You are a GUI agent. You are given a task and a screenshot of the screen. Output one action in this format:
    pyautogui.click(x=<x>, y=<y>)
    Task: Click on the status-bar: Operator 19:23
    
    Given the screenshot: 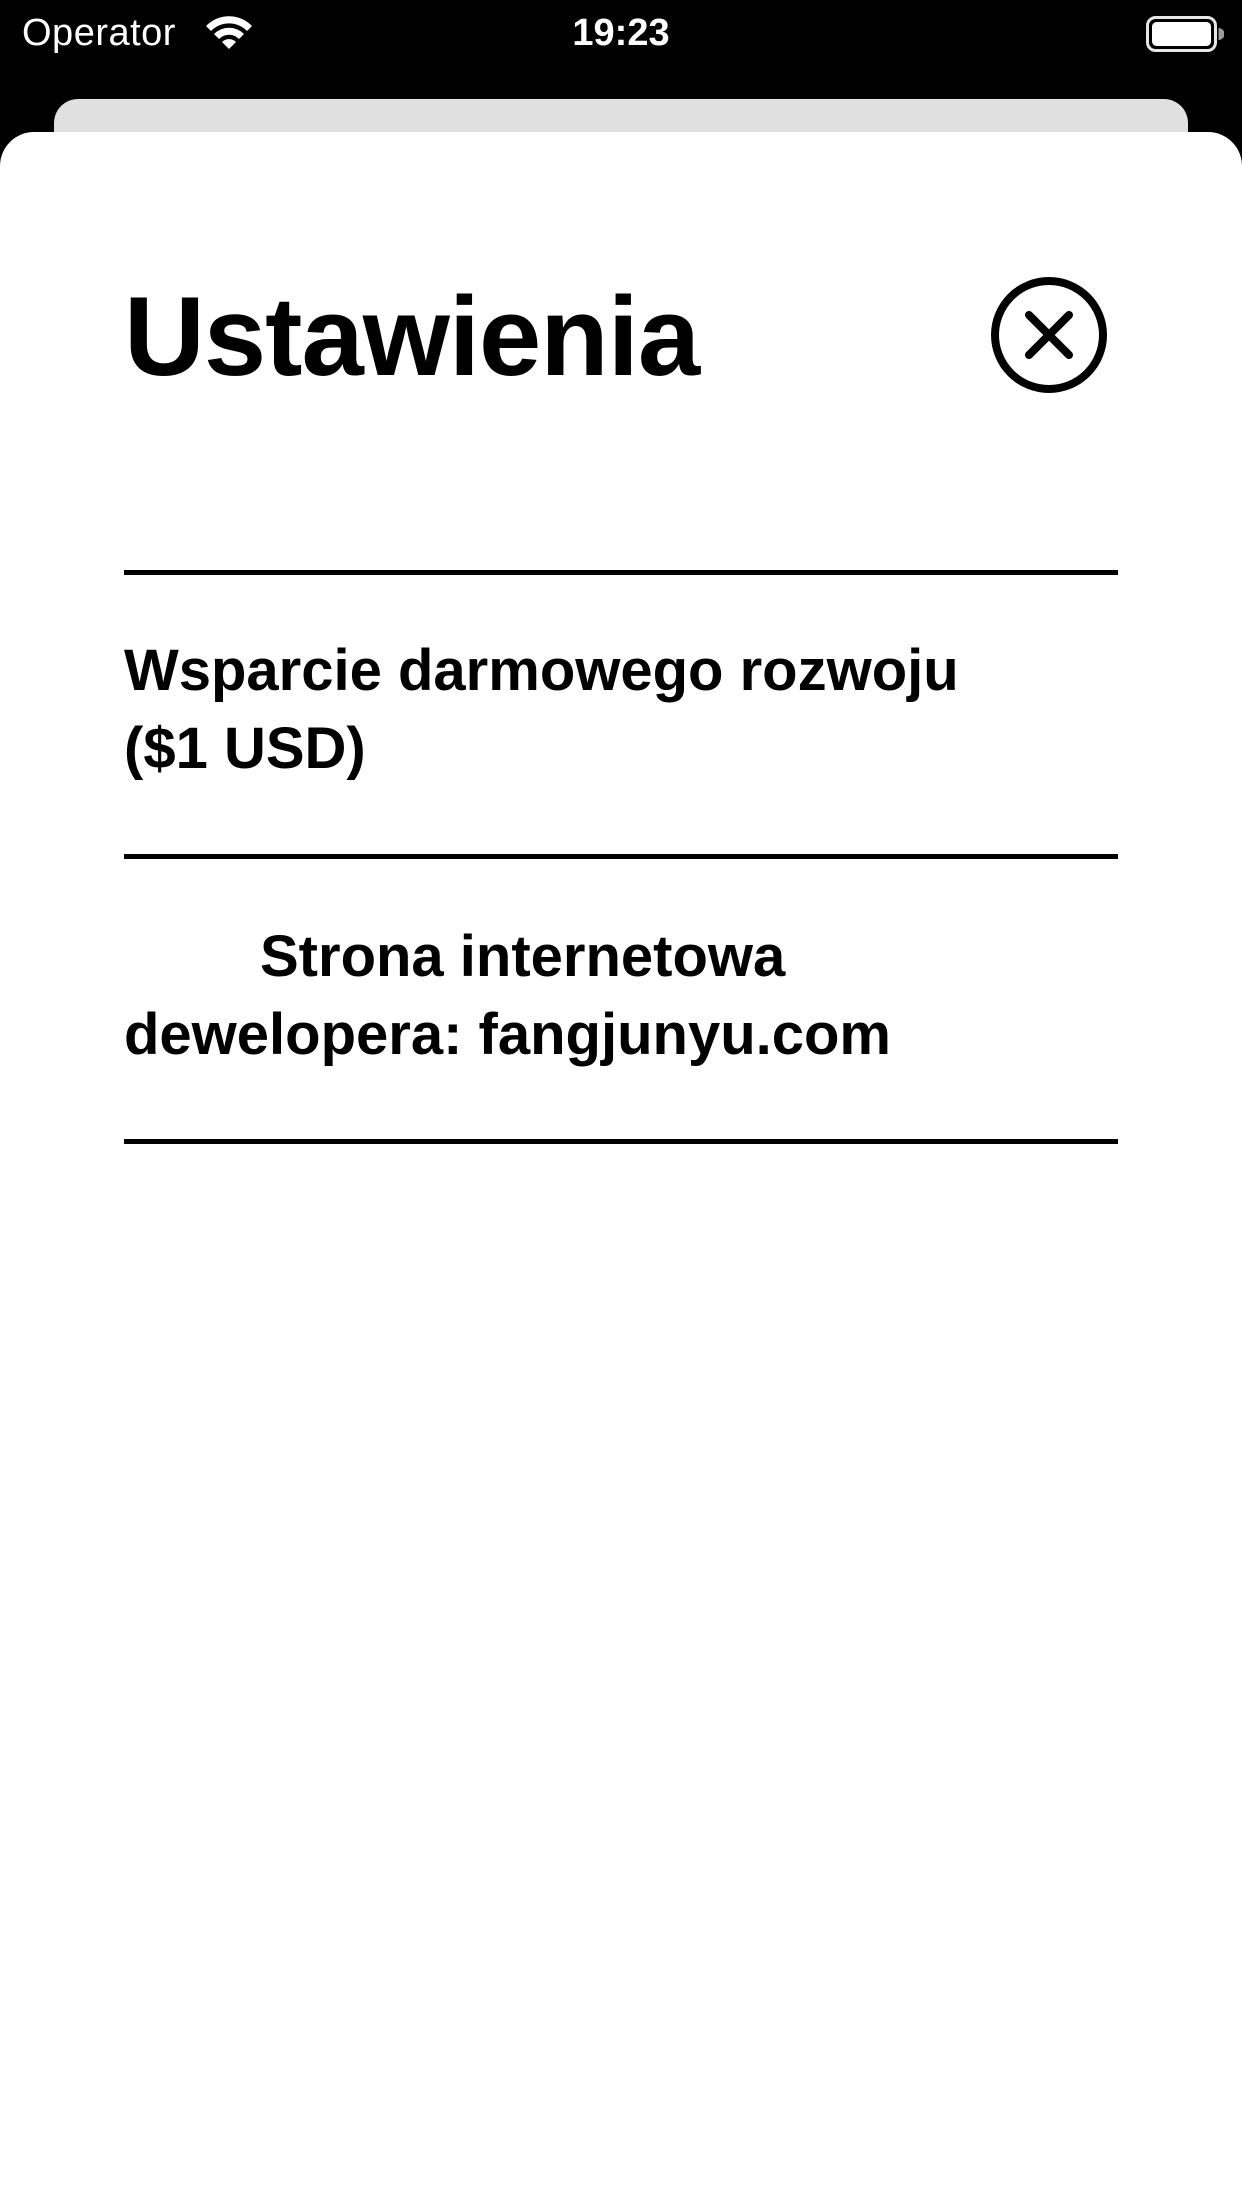 What is the action you would take?
    pyautogui.click(x=621, y=33)
    